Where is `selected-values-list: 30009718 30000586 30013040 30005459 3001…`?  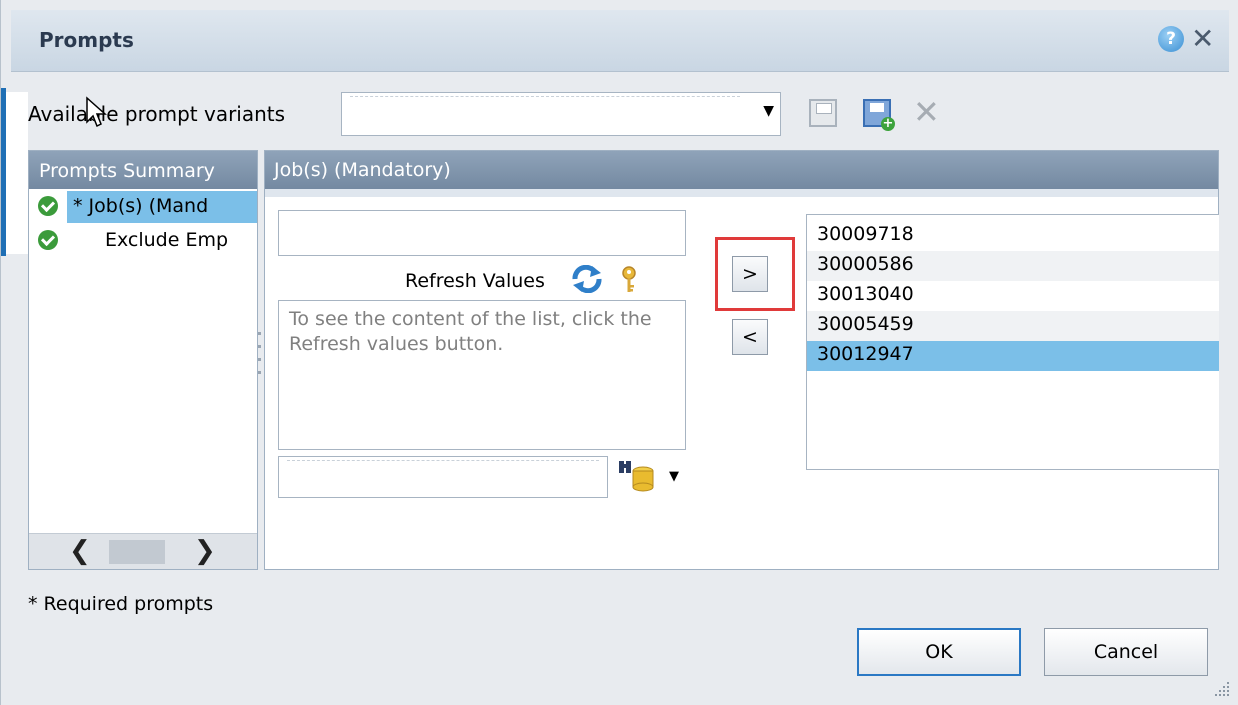 selected-values-list: 30009718 30000586 30013040 30005459 3001… is located at coordinates (1012, 342).